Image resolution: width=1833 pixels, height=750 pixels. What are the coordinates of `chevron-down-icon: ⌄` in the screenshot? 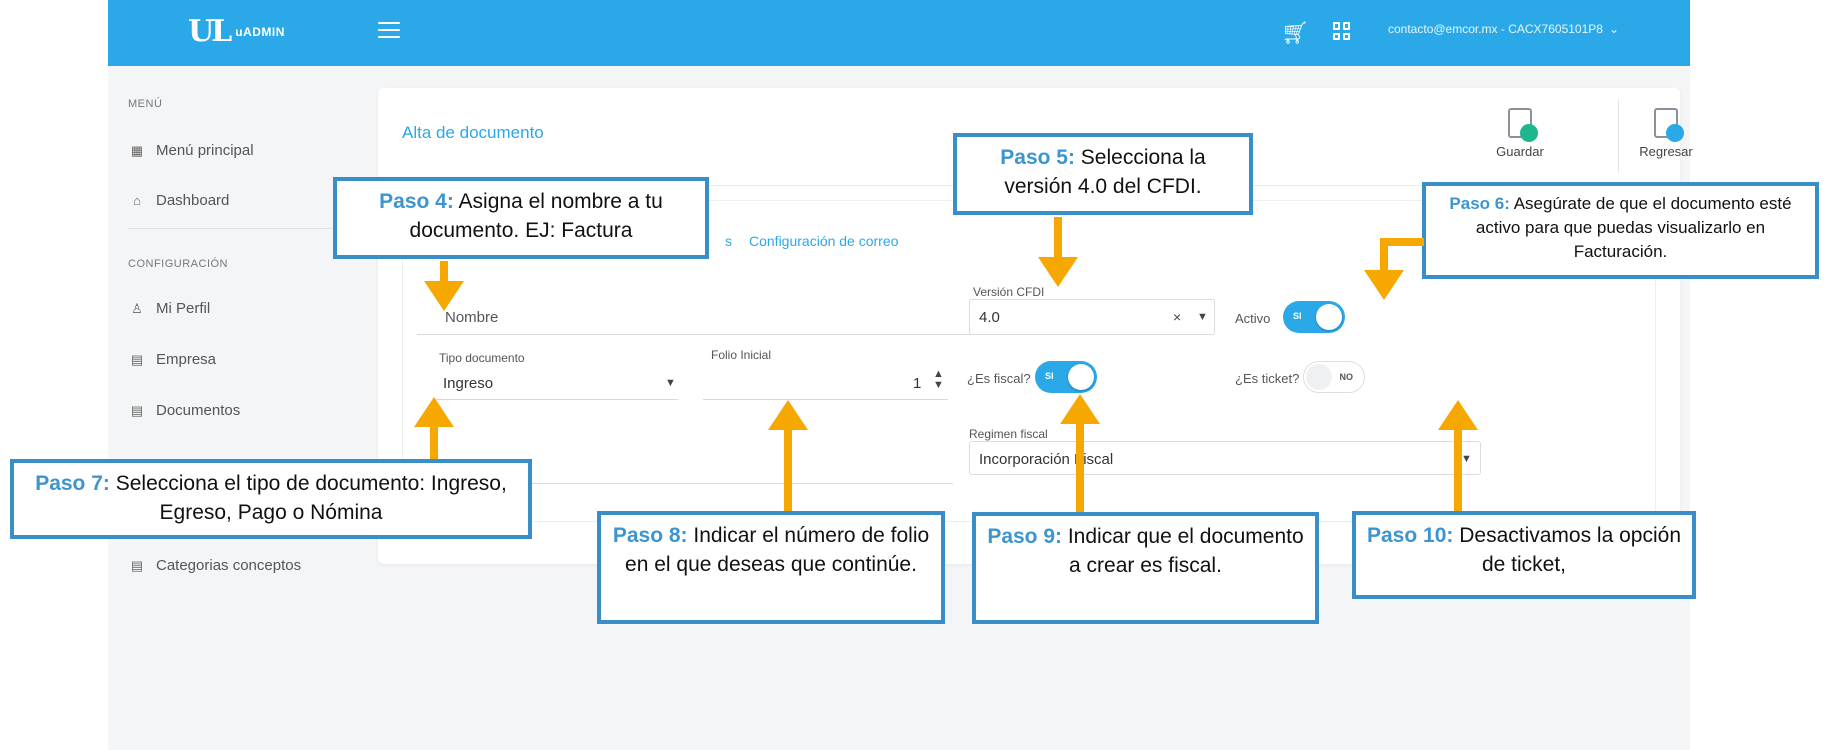 It's located at (1614, 29).